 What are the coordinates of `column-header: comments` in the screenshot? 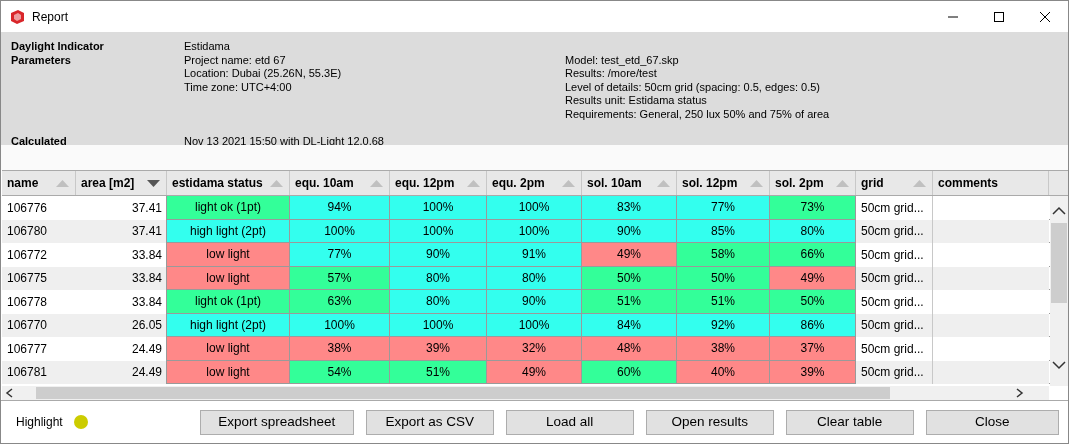 It's located at (991, 183).